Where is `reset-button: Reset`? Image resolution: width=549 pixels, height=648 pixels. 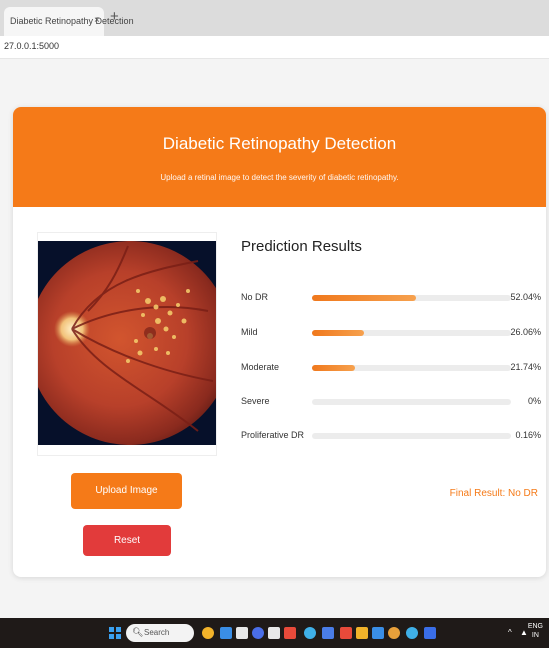 reset-button: Reset is located at coordinates (127, 540).